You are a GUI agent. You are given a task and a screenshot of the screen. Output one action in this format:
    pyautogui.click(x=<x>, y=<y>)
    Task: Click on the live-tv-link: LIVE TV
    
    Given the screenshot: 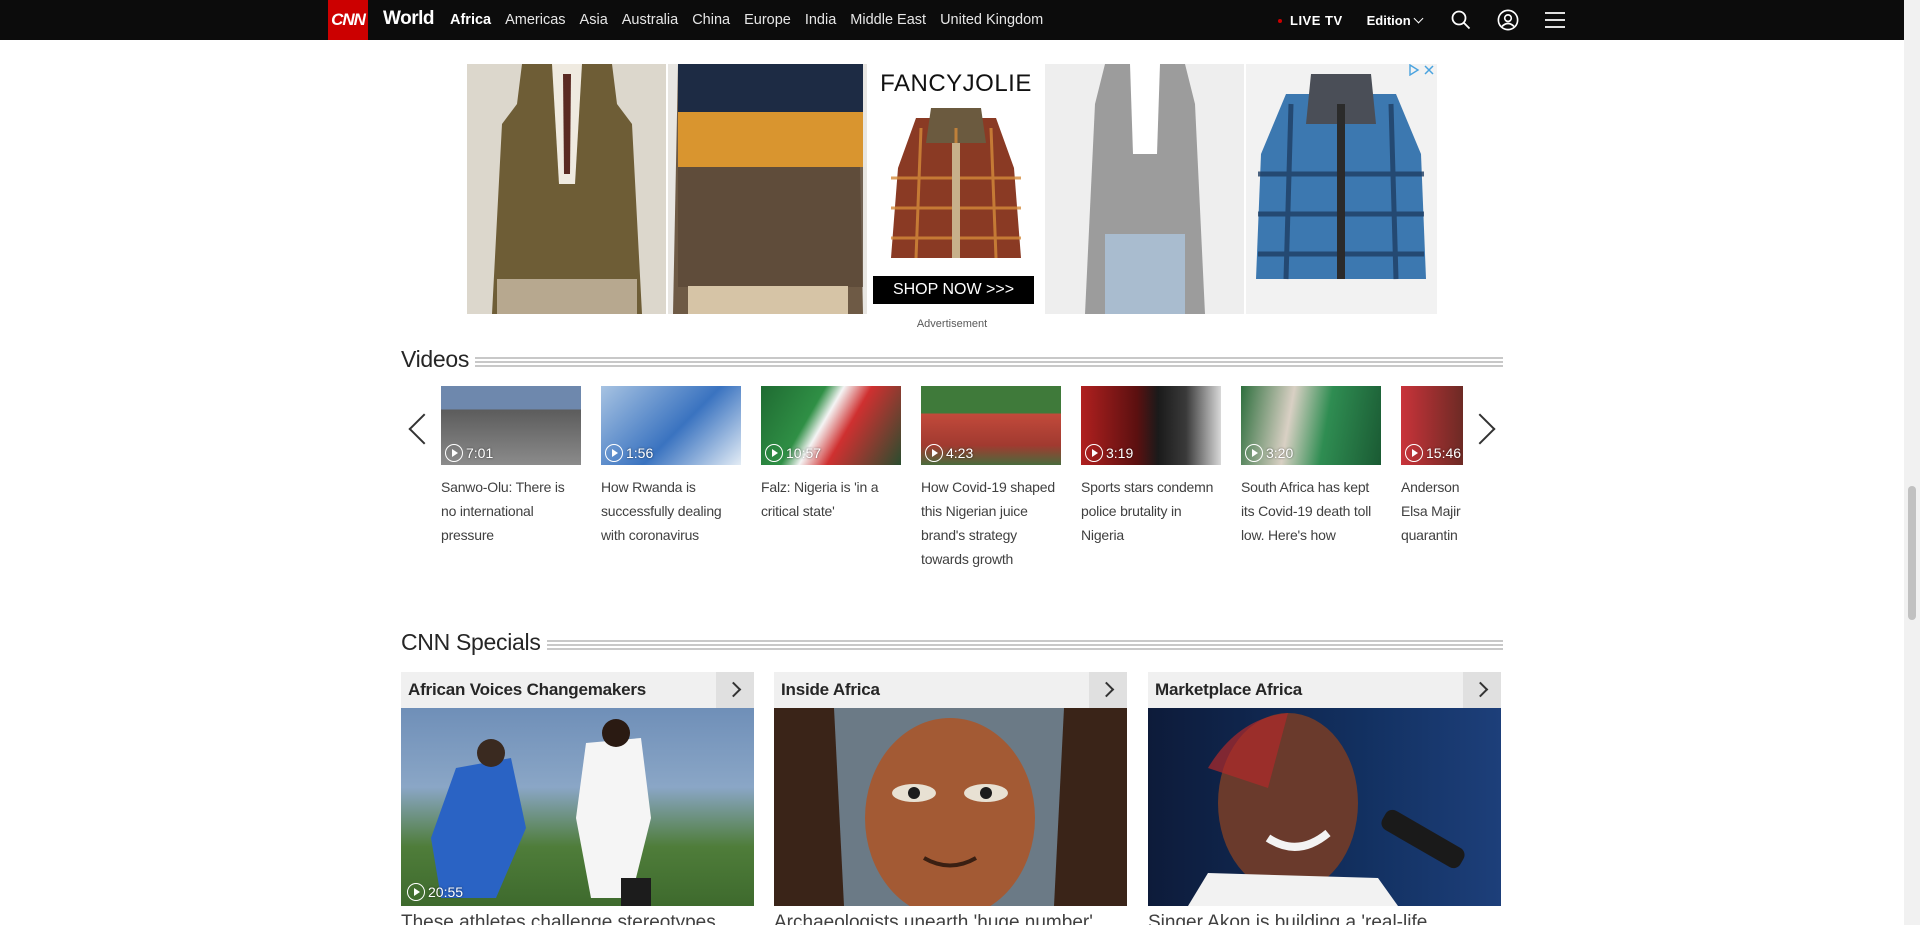 What is the action you would take?
    pyautogui.click(x=1316, y=20)
    